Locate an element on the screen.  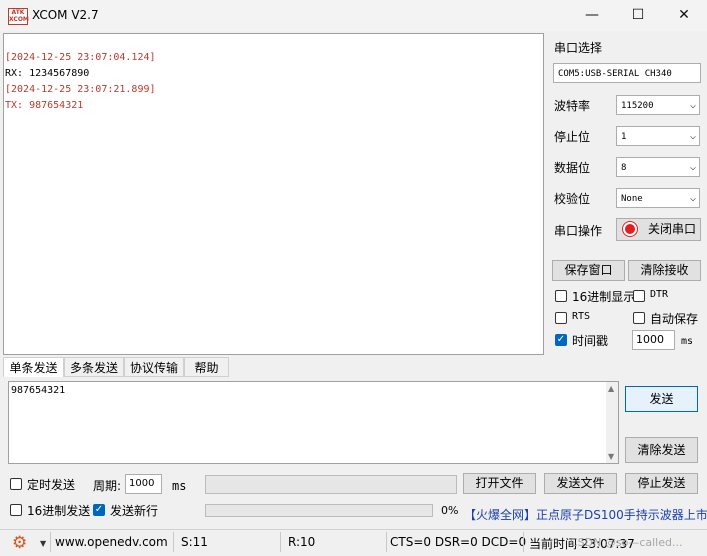
dtr-checkbox is located at coordinates (639, 296).